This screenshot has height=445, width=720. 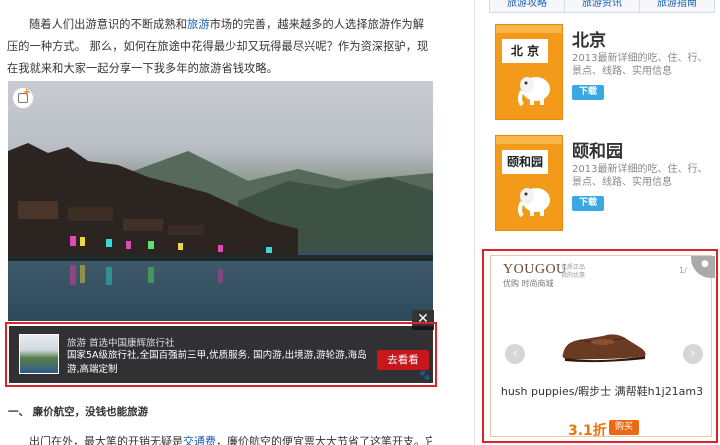 I want to click on guide-cover: 北 京, so click(x=529, y=72).